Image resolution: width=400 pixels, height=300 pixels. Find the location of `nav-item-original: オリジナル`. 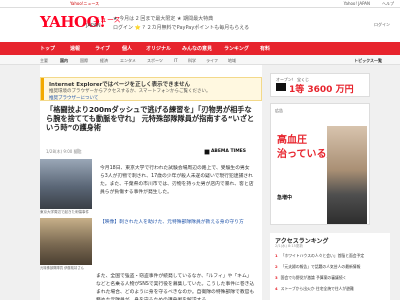

nav-item-original: オリジナル is located at coordinates (158, 48).